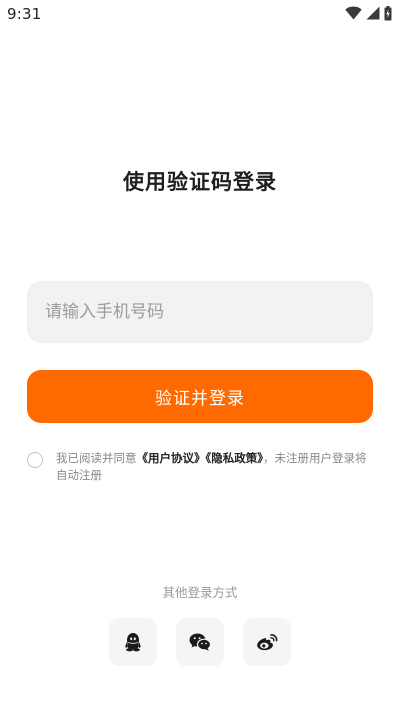  What do you see at coordinates (200, 182) in the screenshot?
I see `page-title: 使用验证码登录` at bounding box center [200, 182].